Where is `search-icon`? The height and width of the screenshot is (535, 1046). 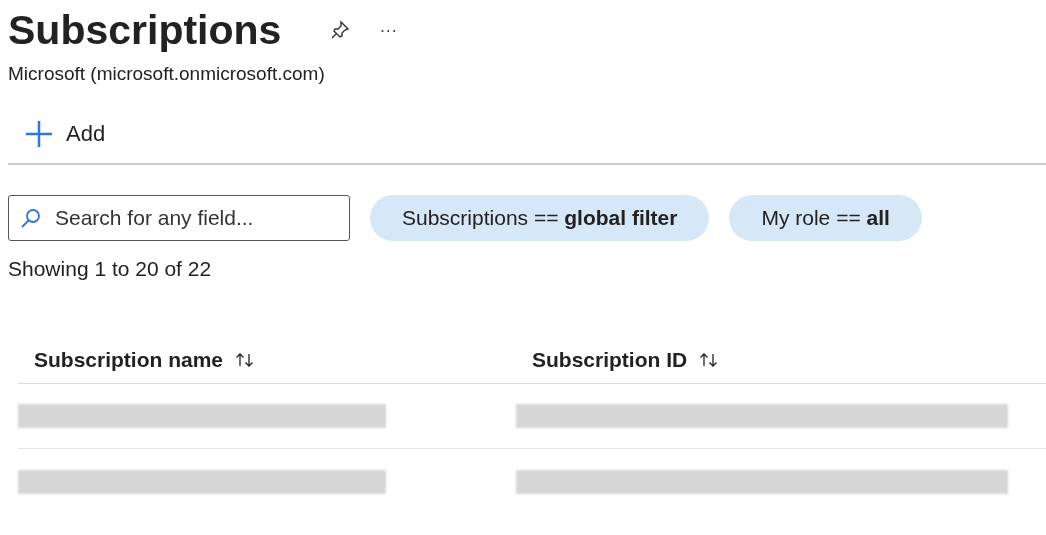 search-icon is located at coordinates (31, 217).